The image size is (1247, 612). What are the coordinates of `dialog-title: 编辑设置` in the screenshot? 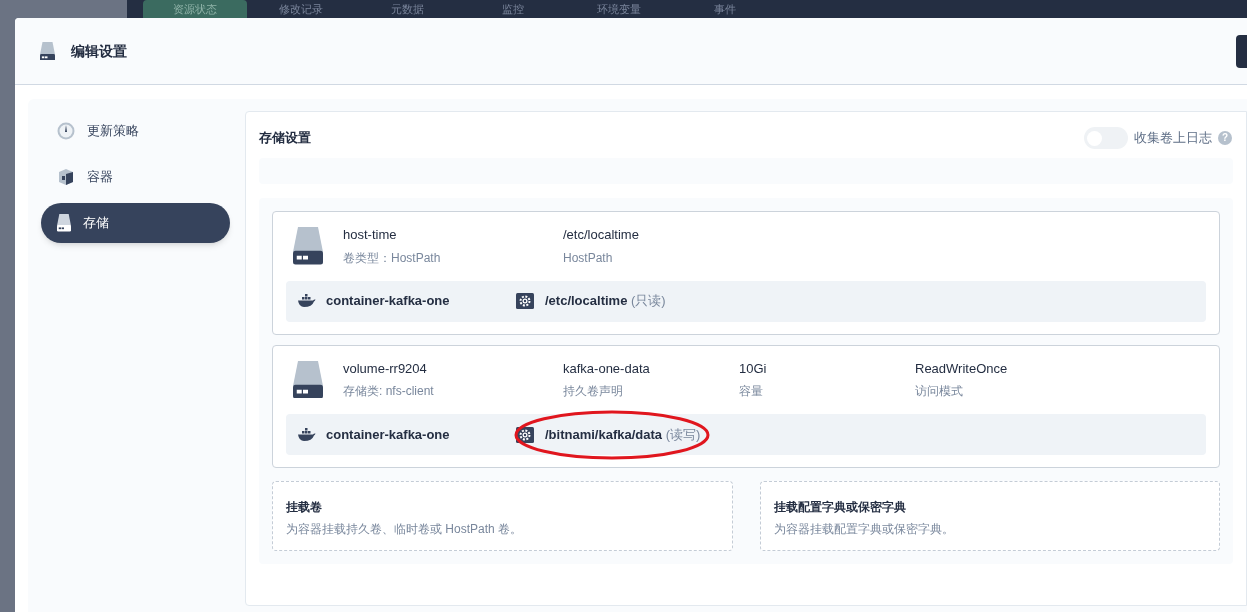 It's located at (99, 51).